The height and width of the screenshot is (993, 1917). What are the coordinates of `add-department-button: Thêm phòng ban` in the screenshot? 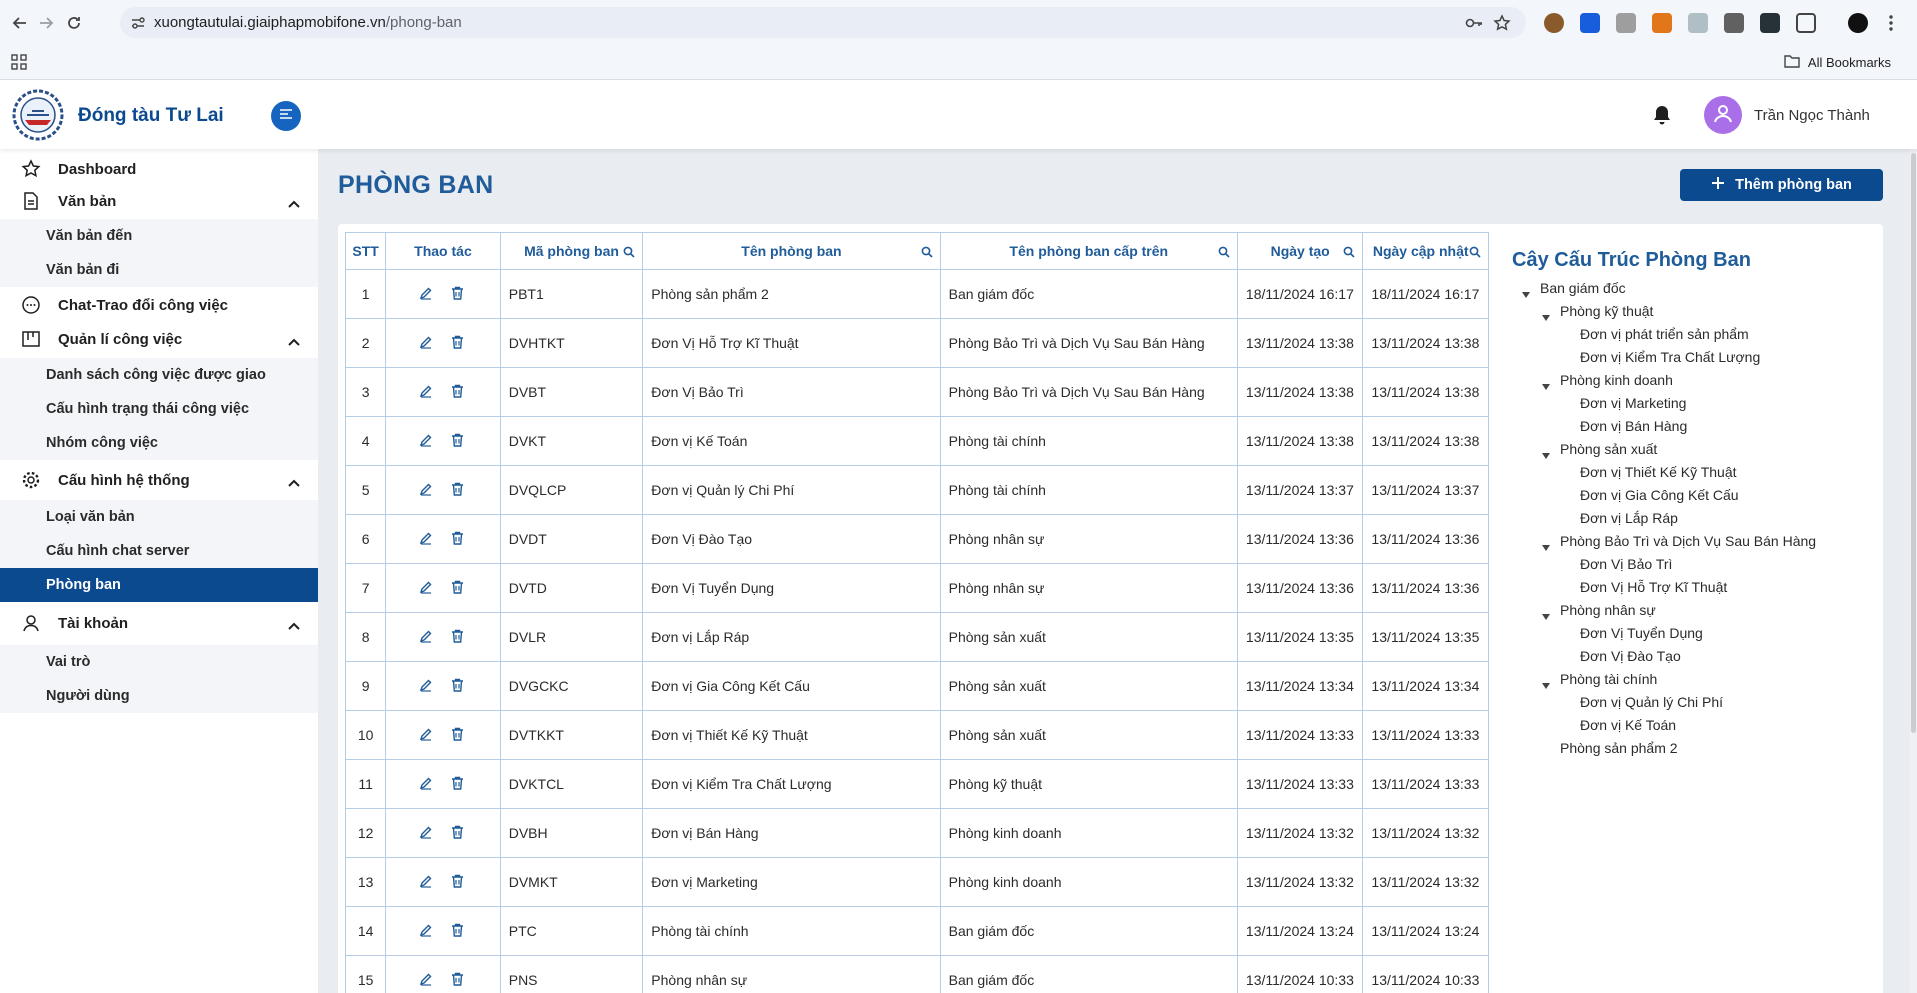 It's located at (1781, 185).